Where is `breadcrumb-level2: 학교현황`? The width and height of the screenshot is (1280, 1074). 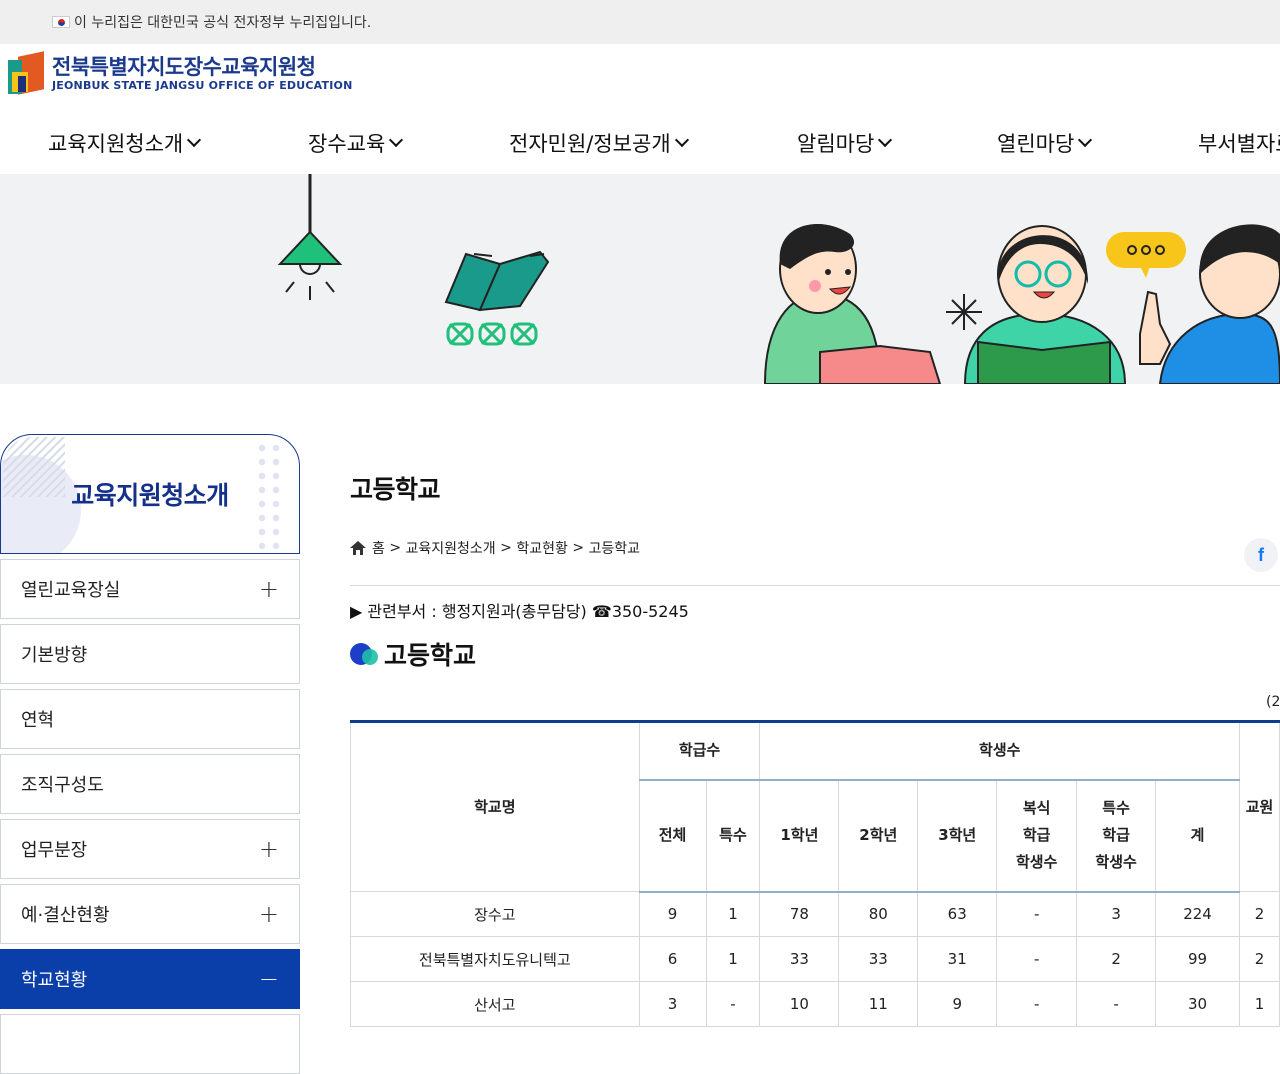
breadcrumb-level2: 학교현황 is located at coordinates (542, 548).